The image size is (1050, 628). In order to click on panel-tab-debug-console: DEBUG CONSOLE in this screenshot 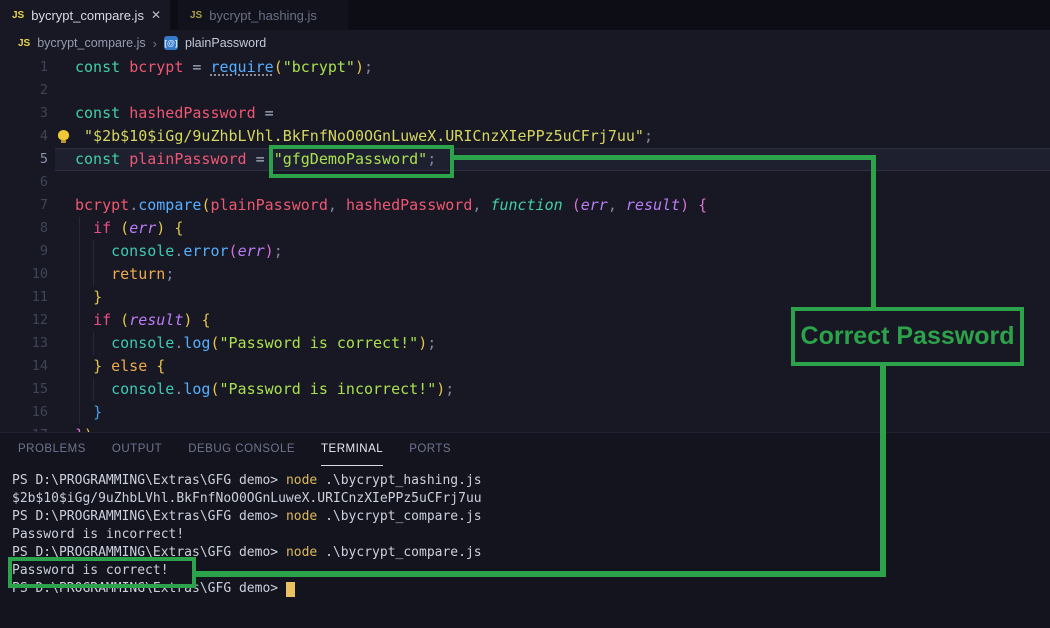, I will do `click(241, 449)`.